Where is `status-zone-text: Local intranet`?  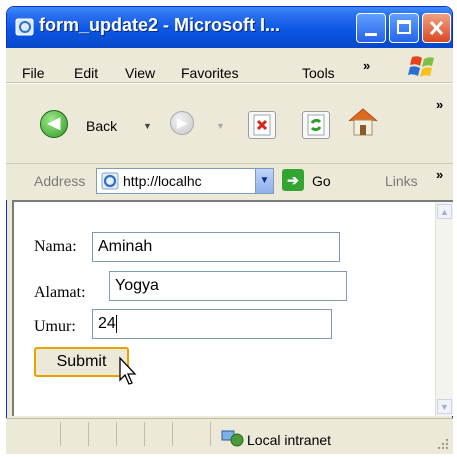
status-zone-text: Local intranet is located at coordinates (289, 440).